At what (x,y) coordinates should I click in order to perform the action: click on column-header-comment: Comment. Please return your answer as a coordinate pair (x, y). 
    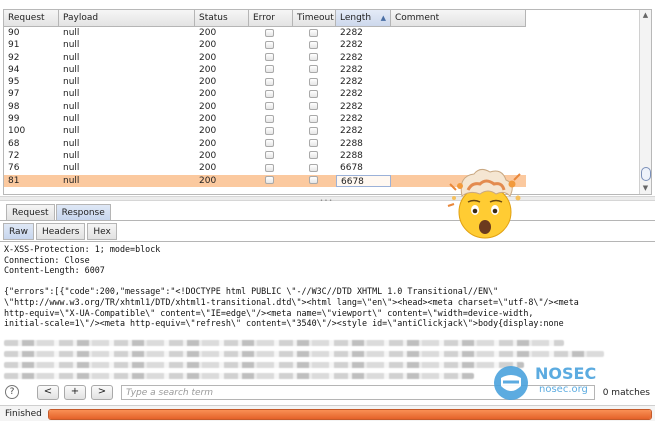
    Looking at the image, I should click on (458, 18).